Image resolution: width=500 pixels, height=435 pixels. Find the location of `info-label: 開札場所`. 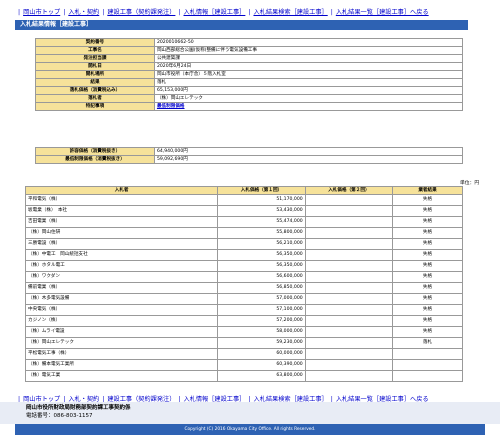

info-label: 開札場所 is located at coordinates (95, 74).